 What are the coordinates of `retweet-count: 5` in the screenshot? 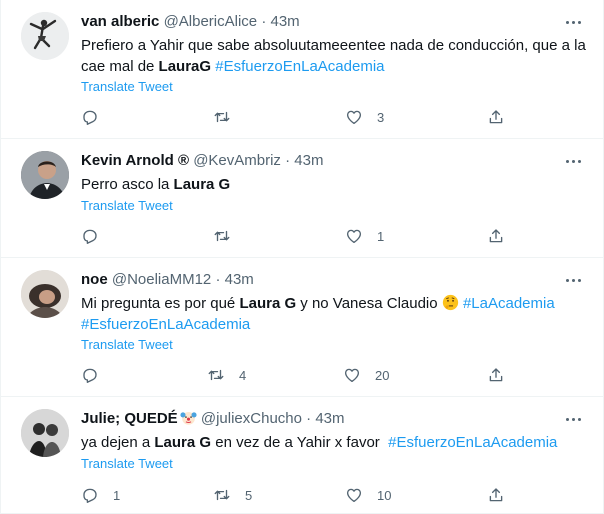 It's located at (249, 495).